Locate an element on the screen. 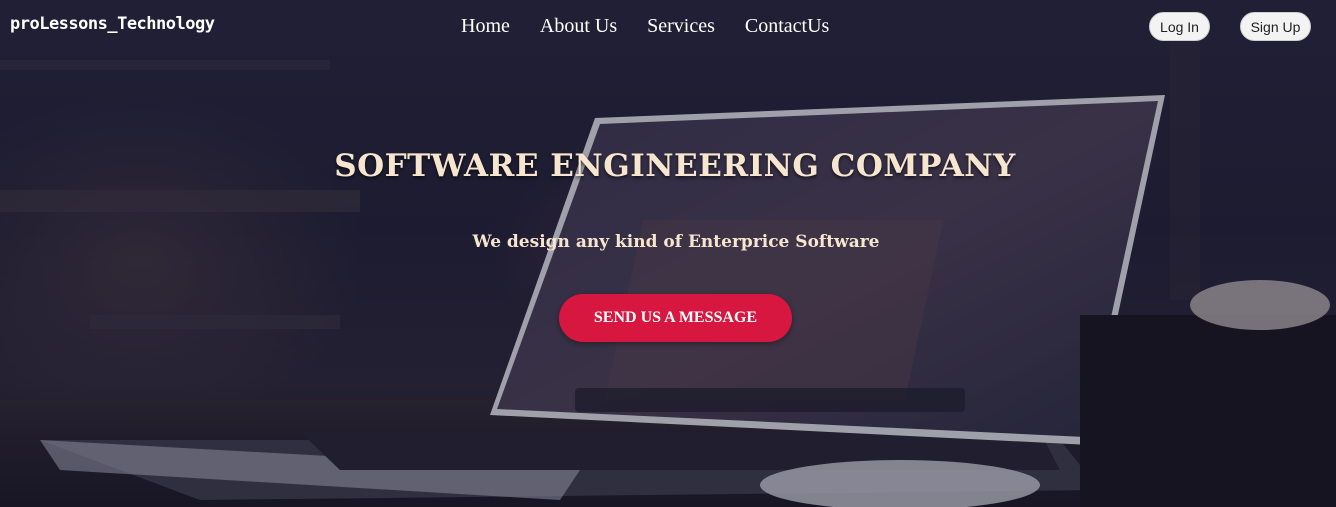  login-button: Log In is located at coordinates (1179, 26).